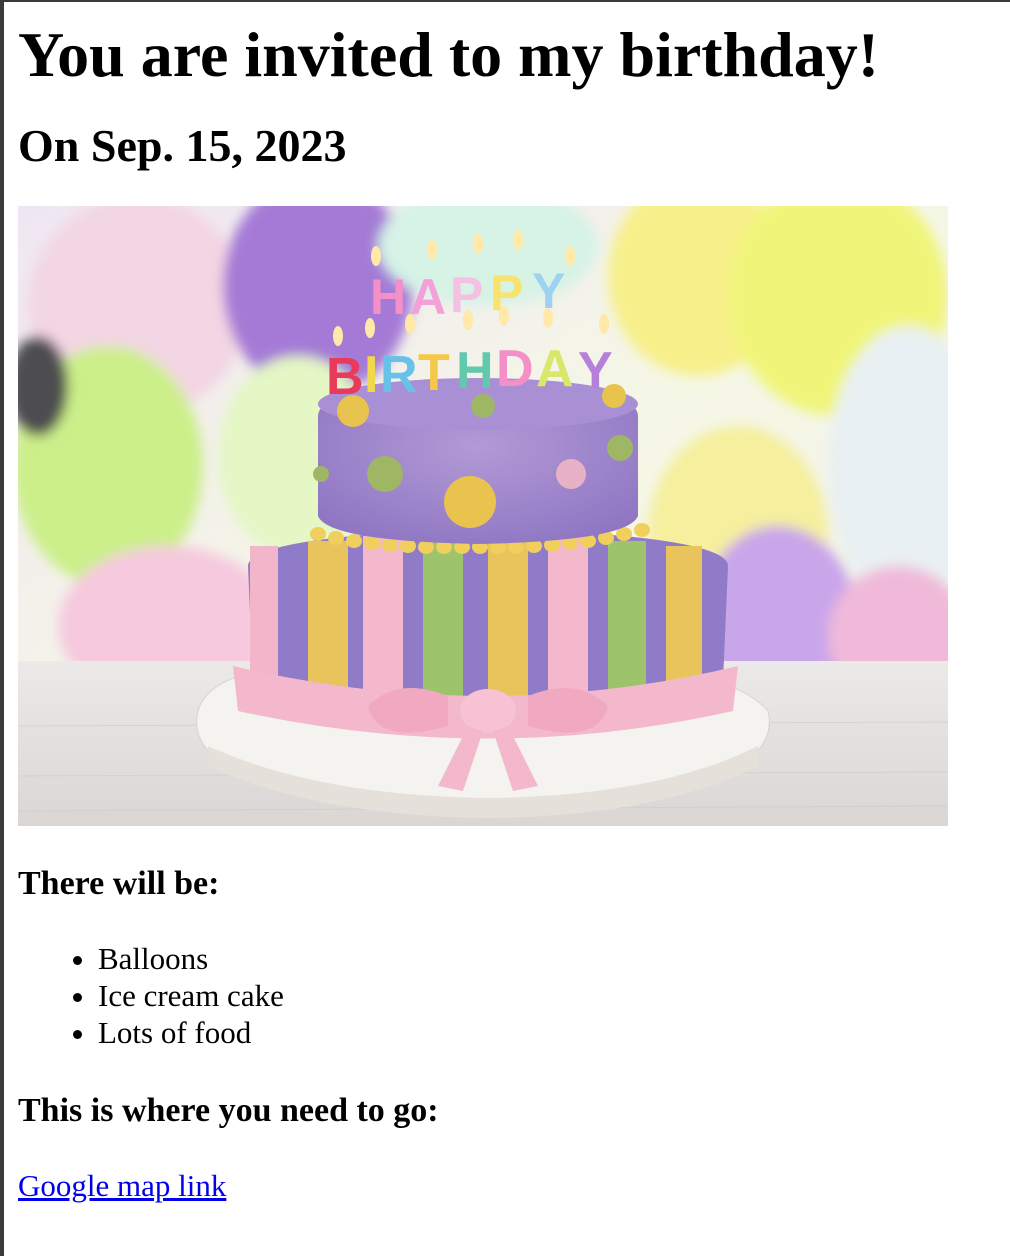 Image resolution: width=1010 pixels, height=1256 pixels. What do you see at coordinates (228, 1110) in the screenshot?
I see `where-heading: This is where you need to go:` at bounding box center [228, 1110].